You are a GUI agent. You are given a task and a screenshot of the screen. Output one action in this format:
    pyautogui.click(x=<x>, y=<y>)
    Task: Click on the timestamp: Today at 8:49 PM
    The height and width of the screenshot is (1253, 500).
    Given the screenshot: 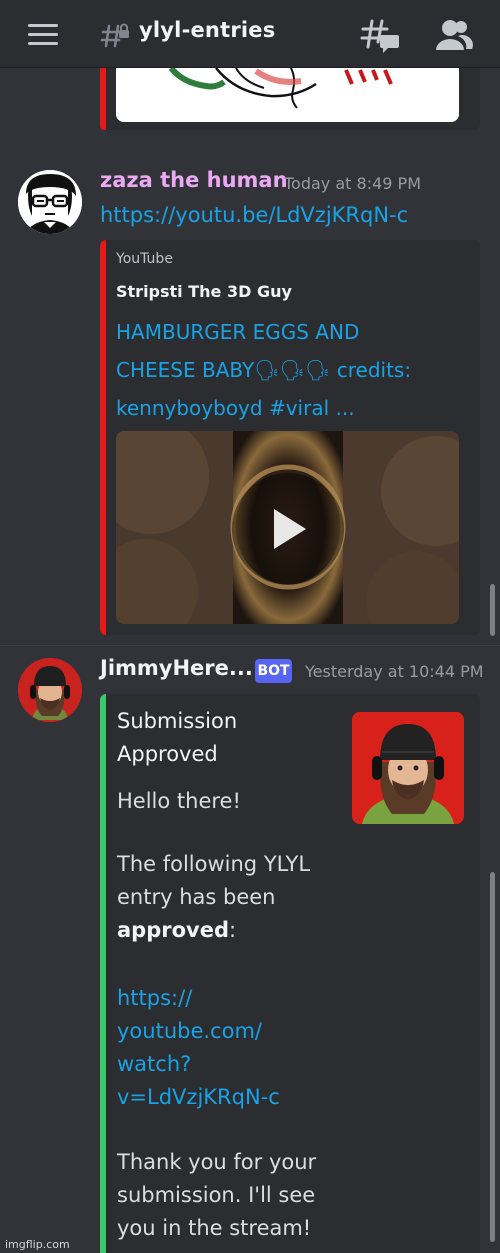 What is the action you would take?
    pyautogui.click(x=352, y=183)
    